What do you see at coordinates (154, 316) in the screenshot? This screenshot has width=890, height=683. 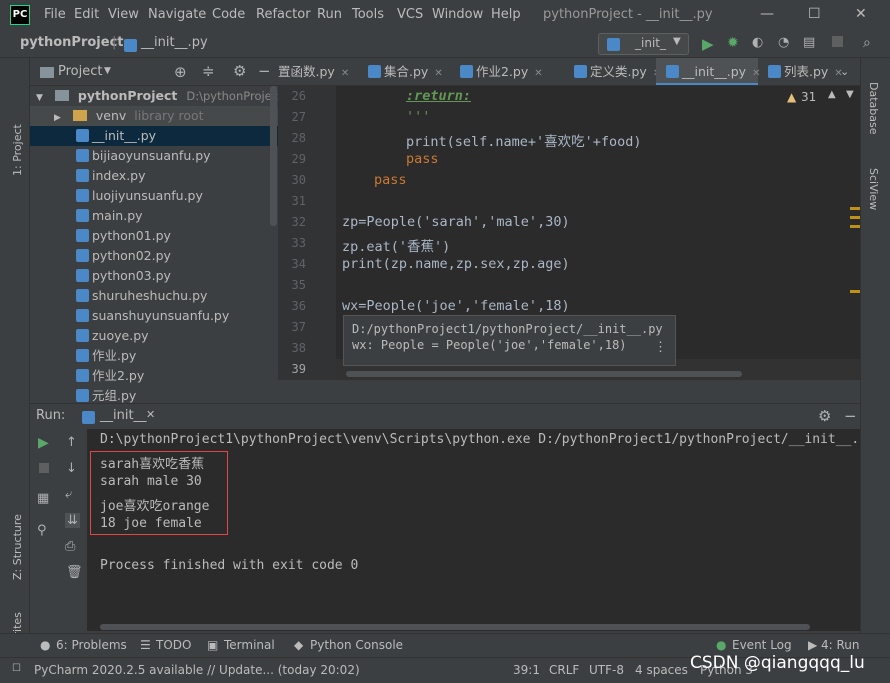 I see `tree-file-item: suanshuyunsuanfu.py` at bounding box center [154, 316].